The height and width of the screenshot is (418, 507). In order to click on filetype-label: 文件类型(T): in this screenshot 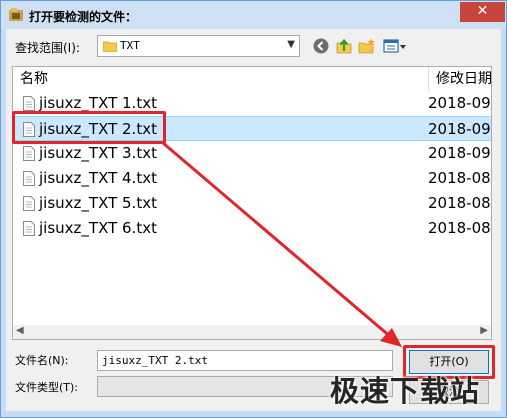, I will do `click(47, 387)`.